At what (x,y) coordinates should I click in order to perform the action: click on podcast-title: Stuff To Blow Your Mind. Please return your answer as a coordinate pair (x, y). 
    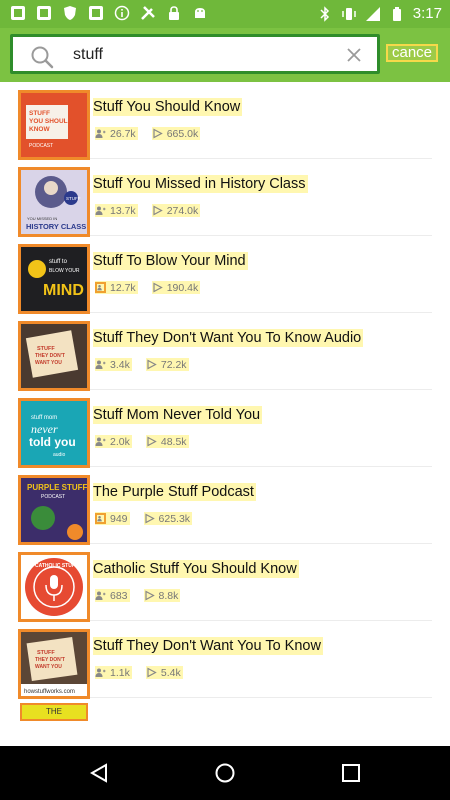
    Looking at the image, I should click on (170, 261).